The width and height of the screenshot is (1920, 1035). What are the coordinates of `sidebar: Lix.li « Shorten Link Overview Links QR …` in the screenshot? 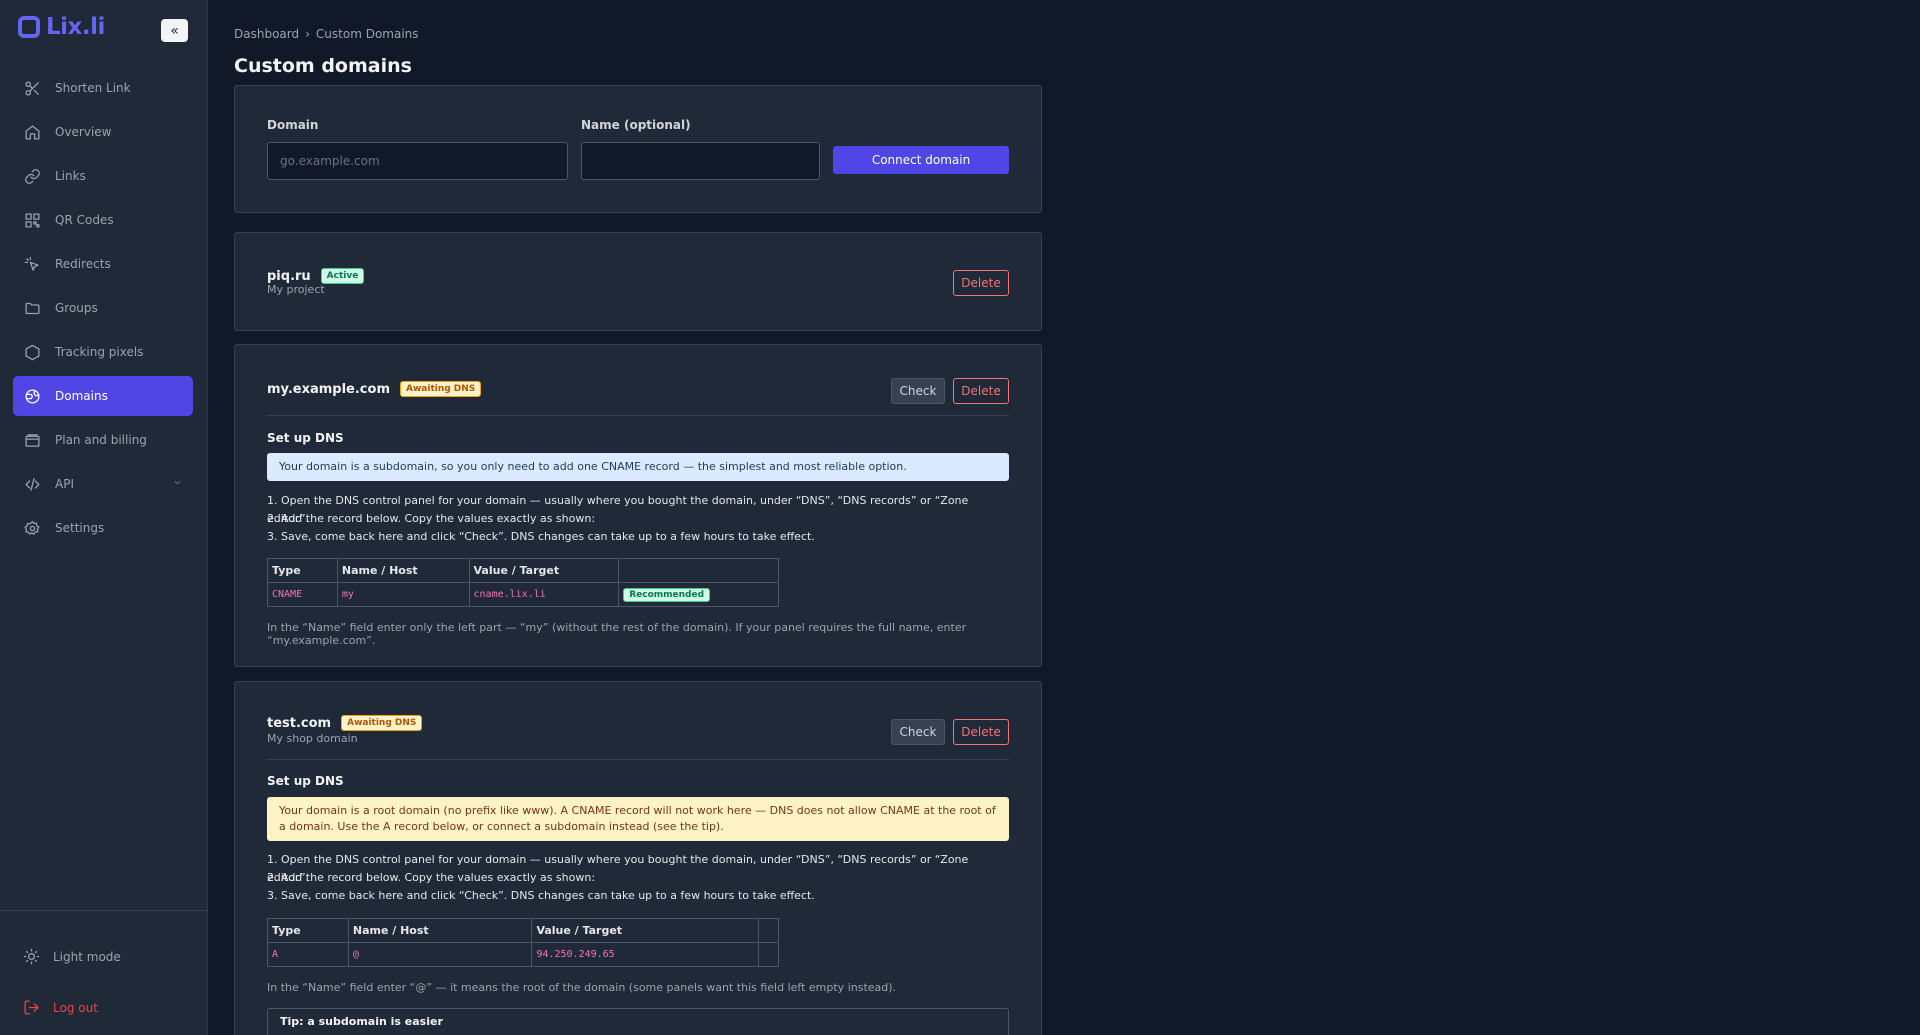 It's located at (104, 517).